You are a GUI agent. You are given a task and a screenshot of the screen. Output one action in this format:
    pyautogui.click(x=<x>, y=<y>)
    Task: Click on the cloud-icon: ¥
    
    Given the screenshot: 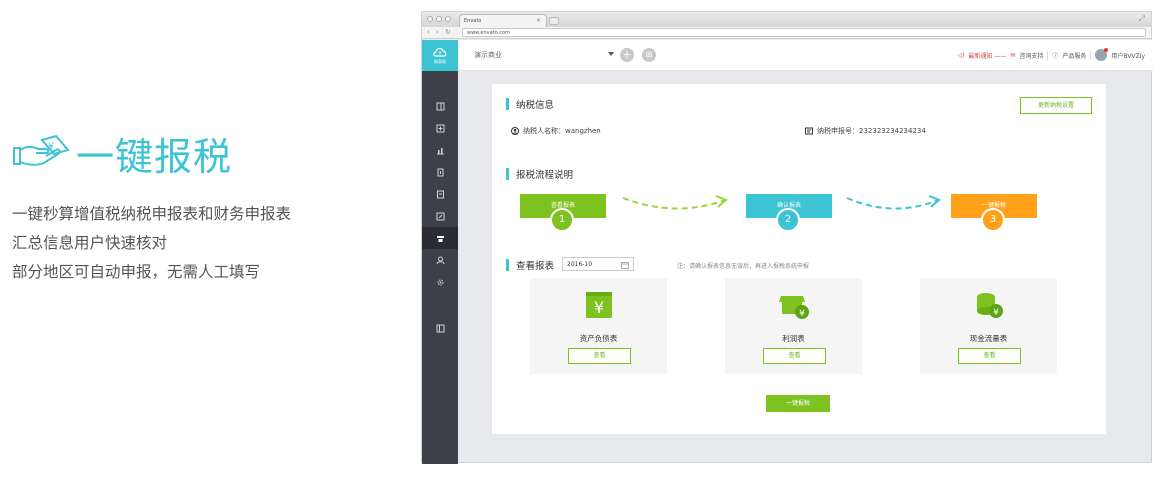 What is the action you would take?
    pyautogui.click(x=440, y=52)
    